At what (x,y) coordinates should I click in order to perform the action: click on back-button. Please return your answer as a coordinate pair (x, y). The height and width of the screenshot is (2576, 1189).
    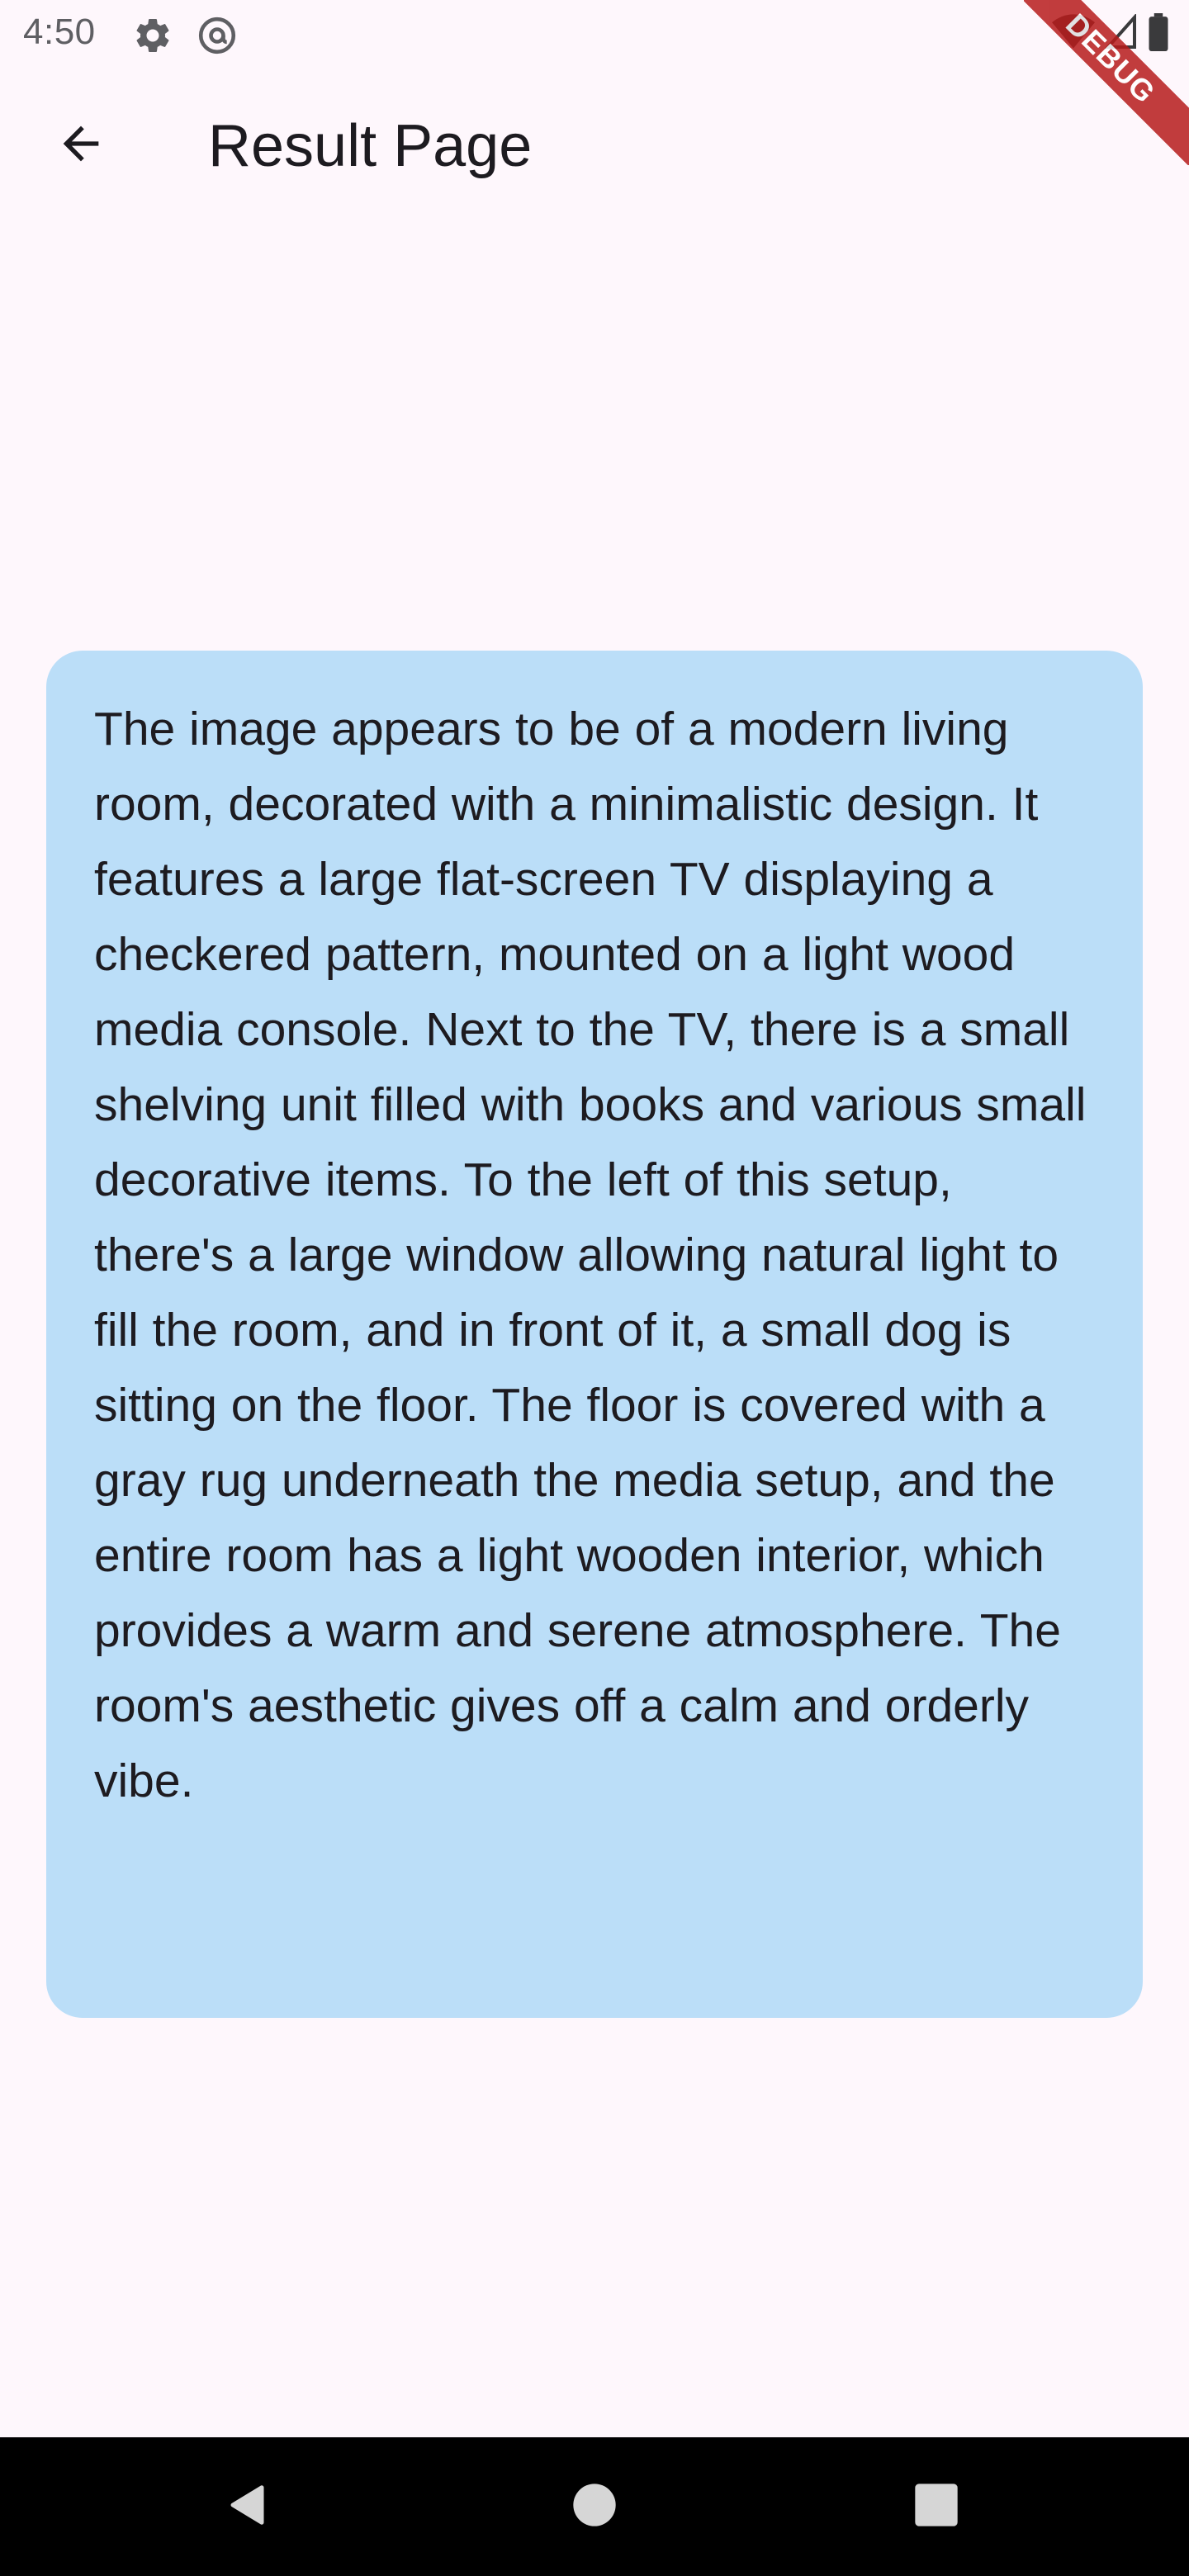
    Looking at the image, I should click on (81, 145).